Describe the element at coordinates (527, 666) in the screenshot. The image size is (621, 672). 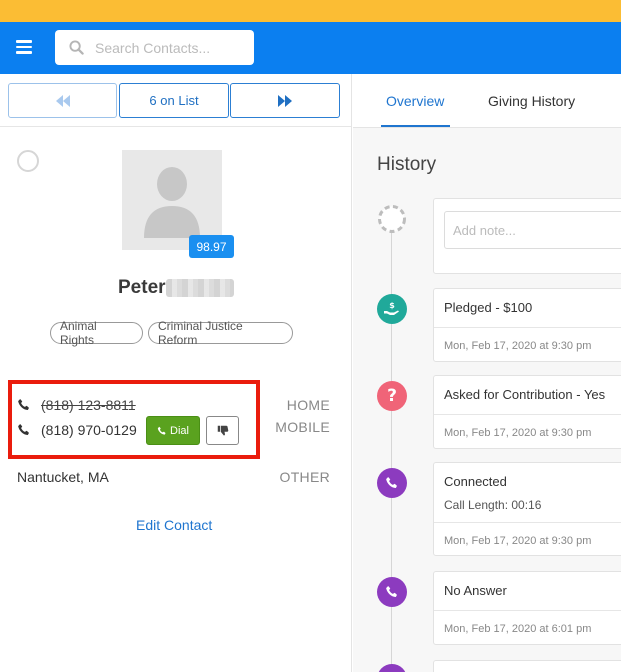
I see `timeline-card-partial` at that location.